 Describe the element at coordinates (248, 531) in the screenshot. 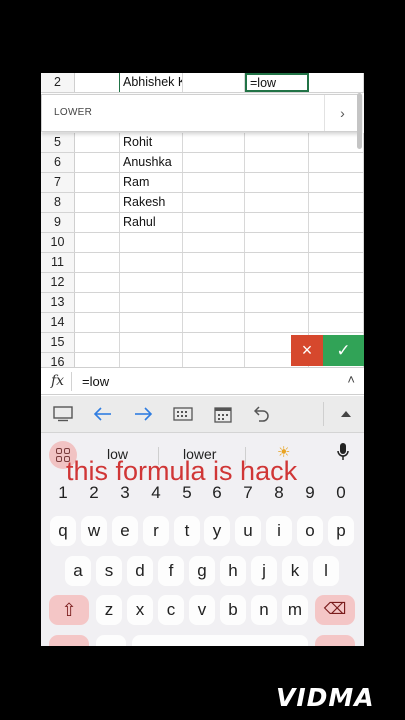

I see `key-u: u` at that location.